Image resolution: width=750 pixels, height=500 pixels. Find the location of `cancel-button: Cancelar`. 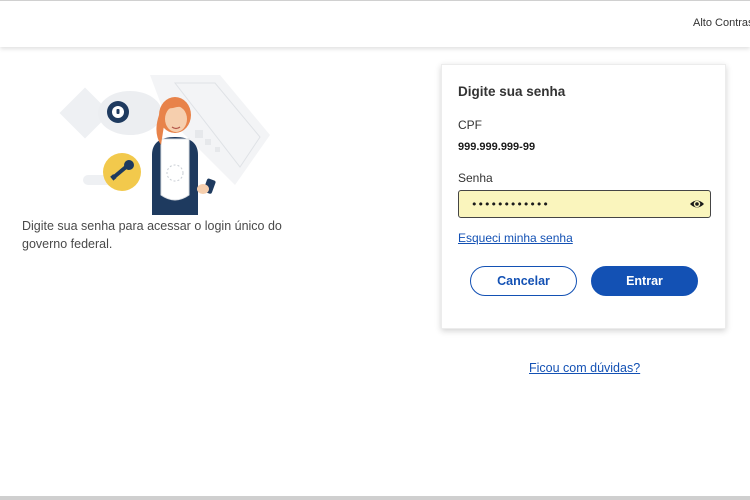

cancel-button: Cancelar is located at coordinates (523, 281).